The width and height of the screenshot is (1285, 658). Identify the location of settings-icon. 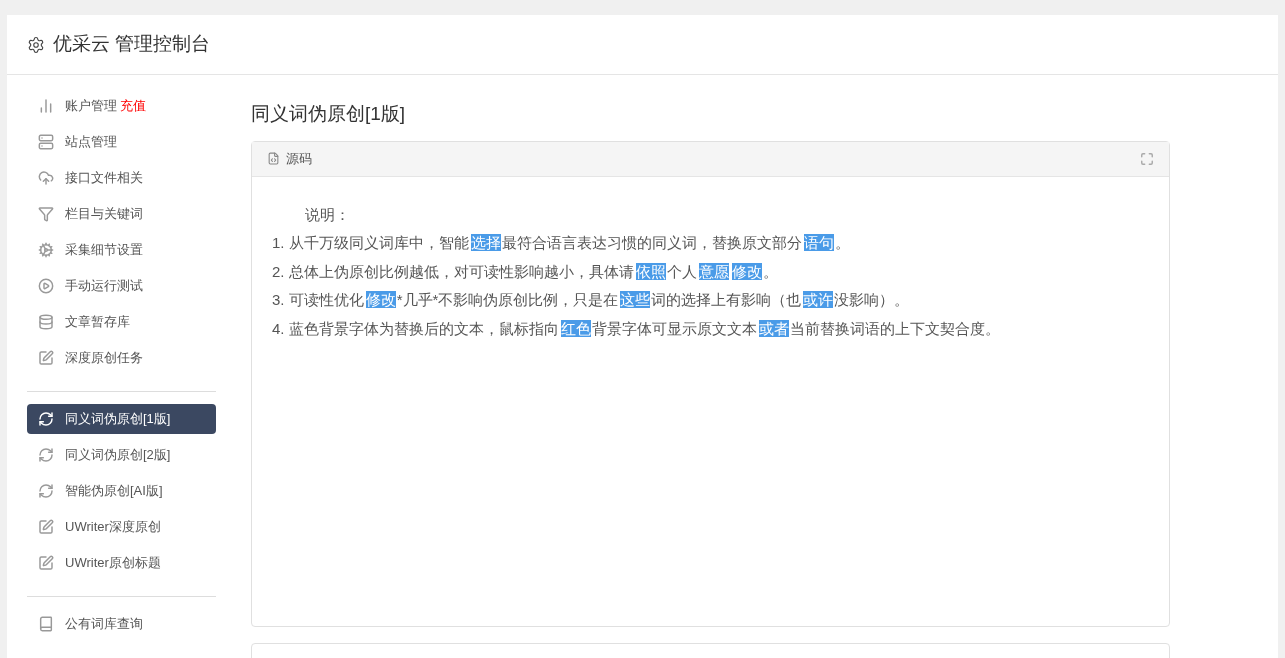
(36, 44).